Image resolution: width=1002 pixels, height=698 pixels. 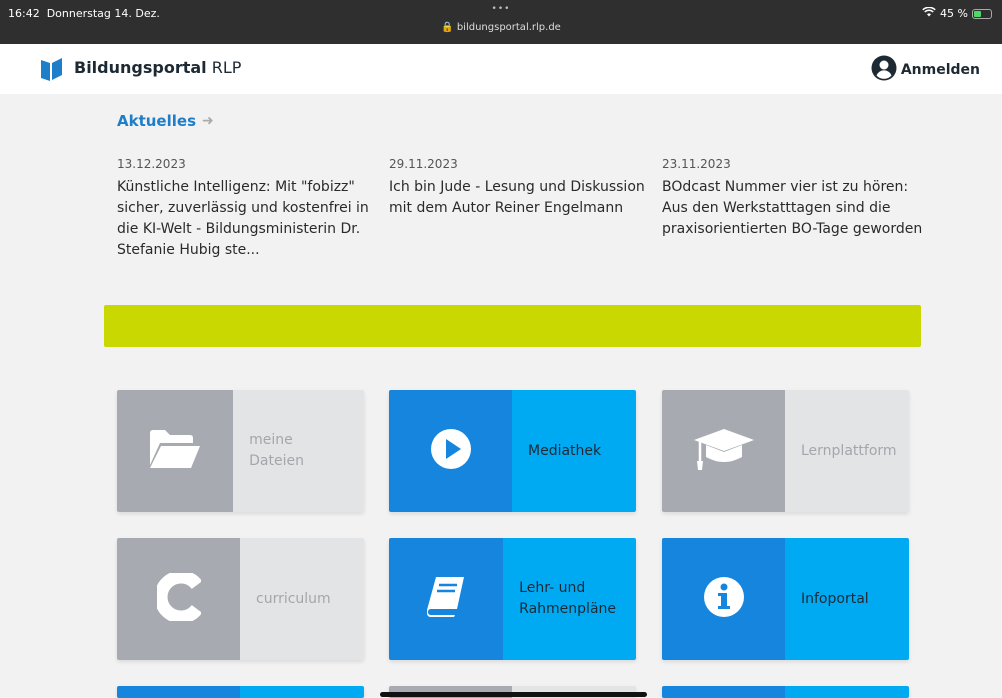 I want to click on aktuelles-link: Aktuelles ➜, so click(x=165, y=121).